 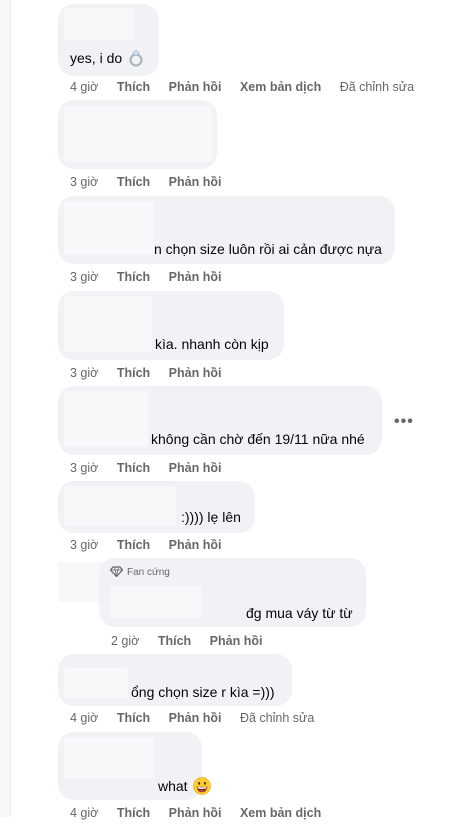 I want to click on fan-badge: Fan cứng, so click(x=139, y=572).